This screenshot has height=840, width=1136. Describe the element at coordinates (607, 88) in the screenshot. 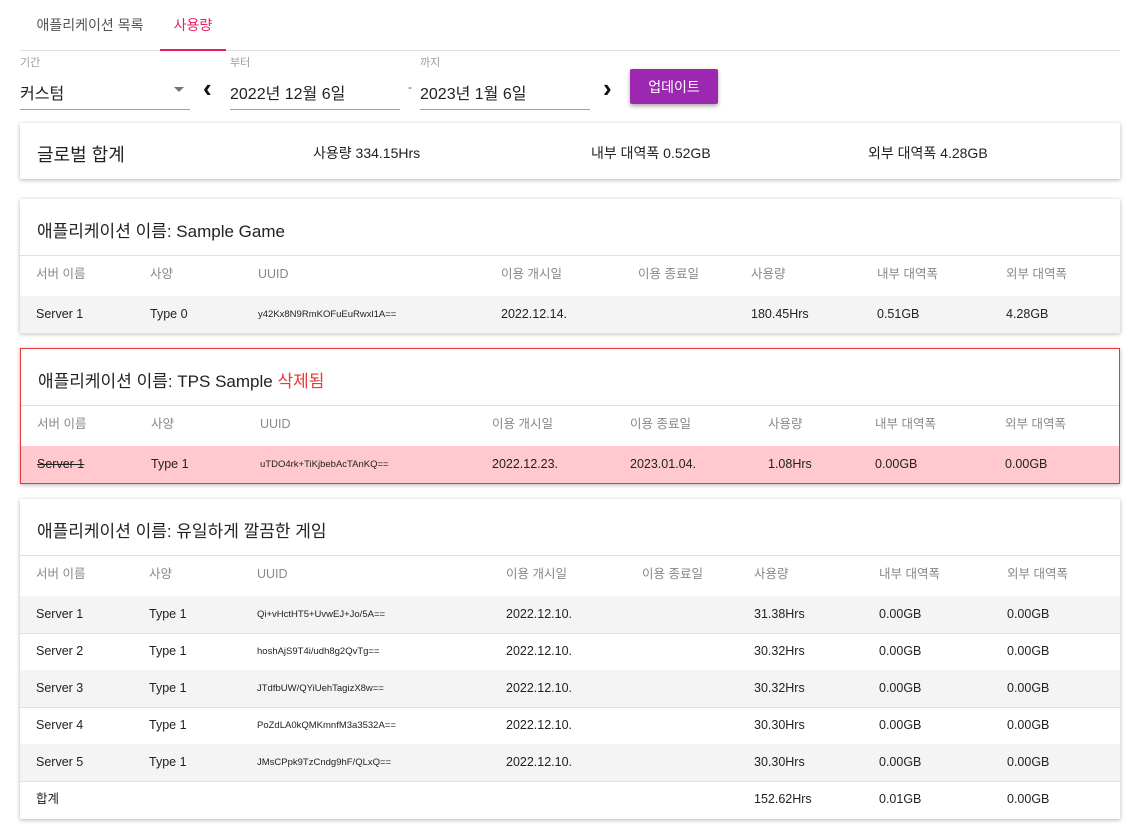

I see `chevron-right-icon: ›` at that location.